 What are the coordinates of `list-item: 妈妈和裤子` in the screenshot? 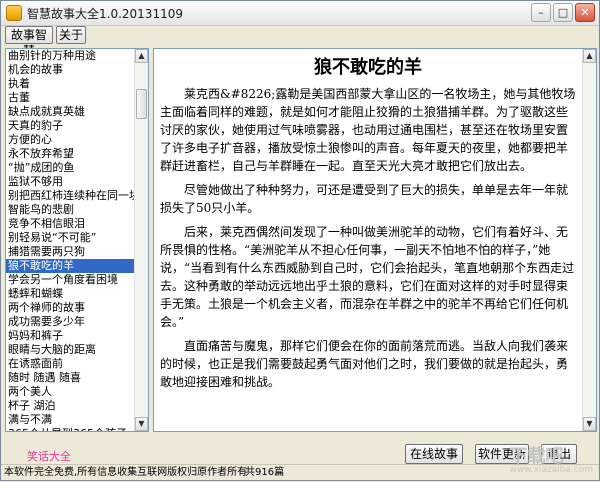 It's located at (70, 336).